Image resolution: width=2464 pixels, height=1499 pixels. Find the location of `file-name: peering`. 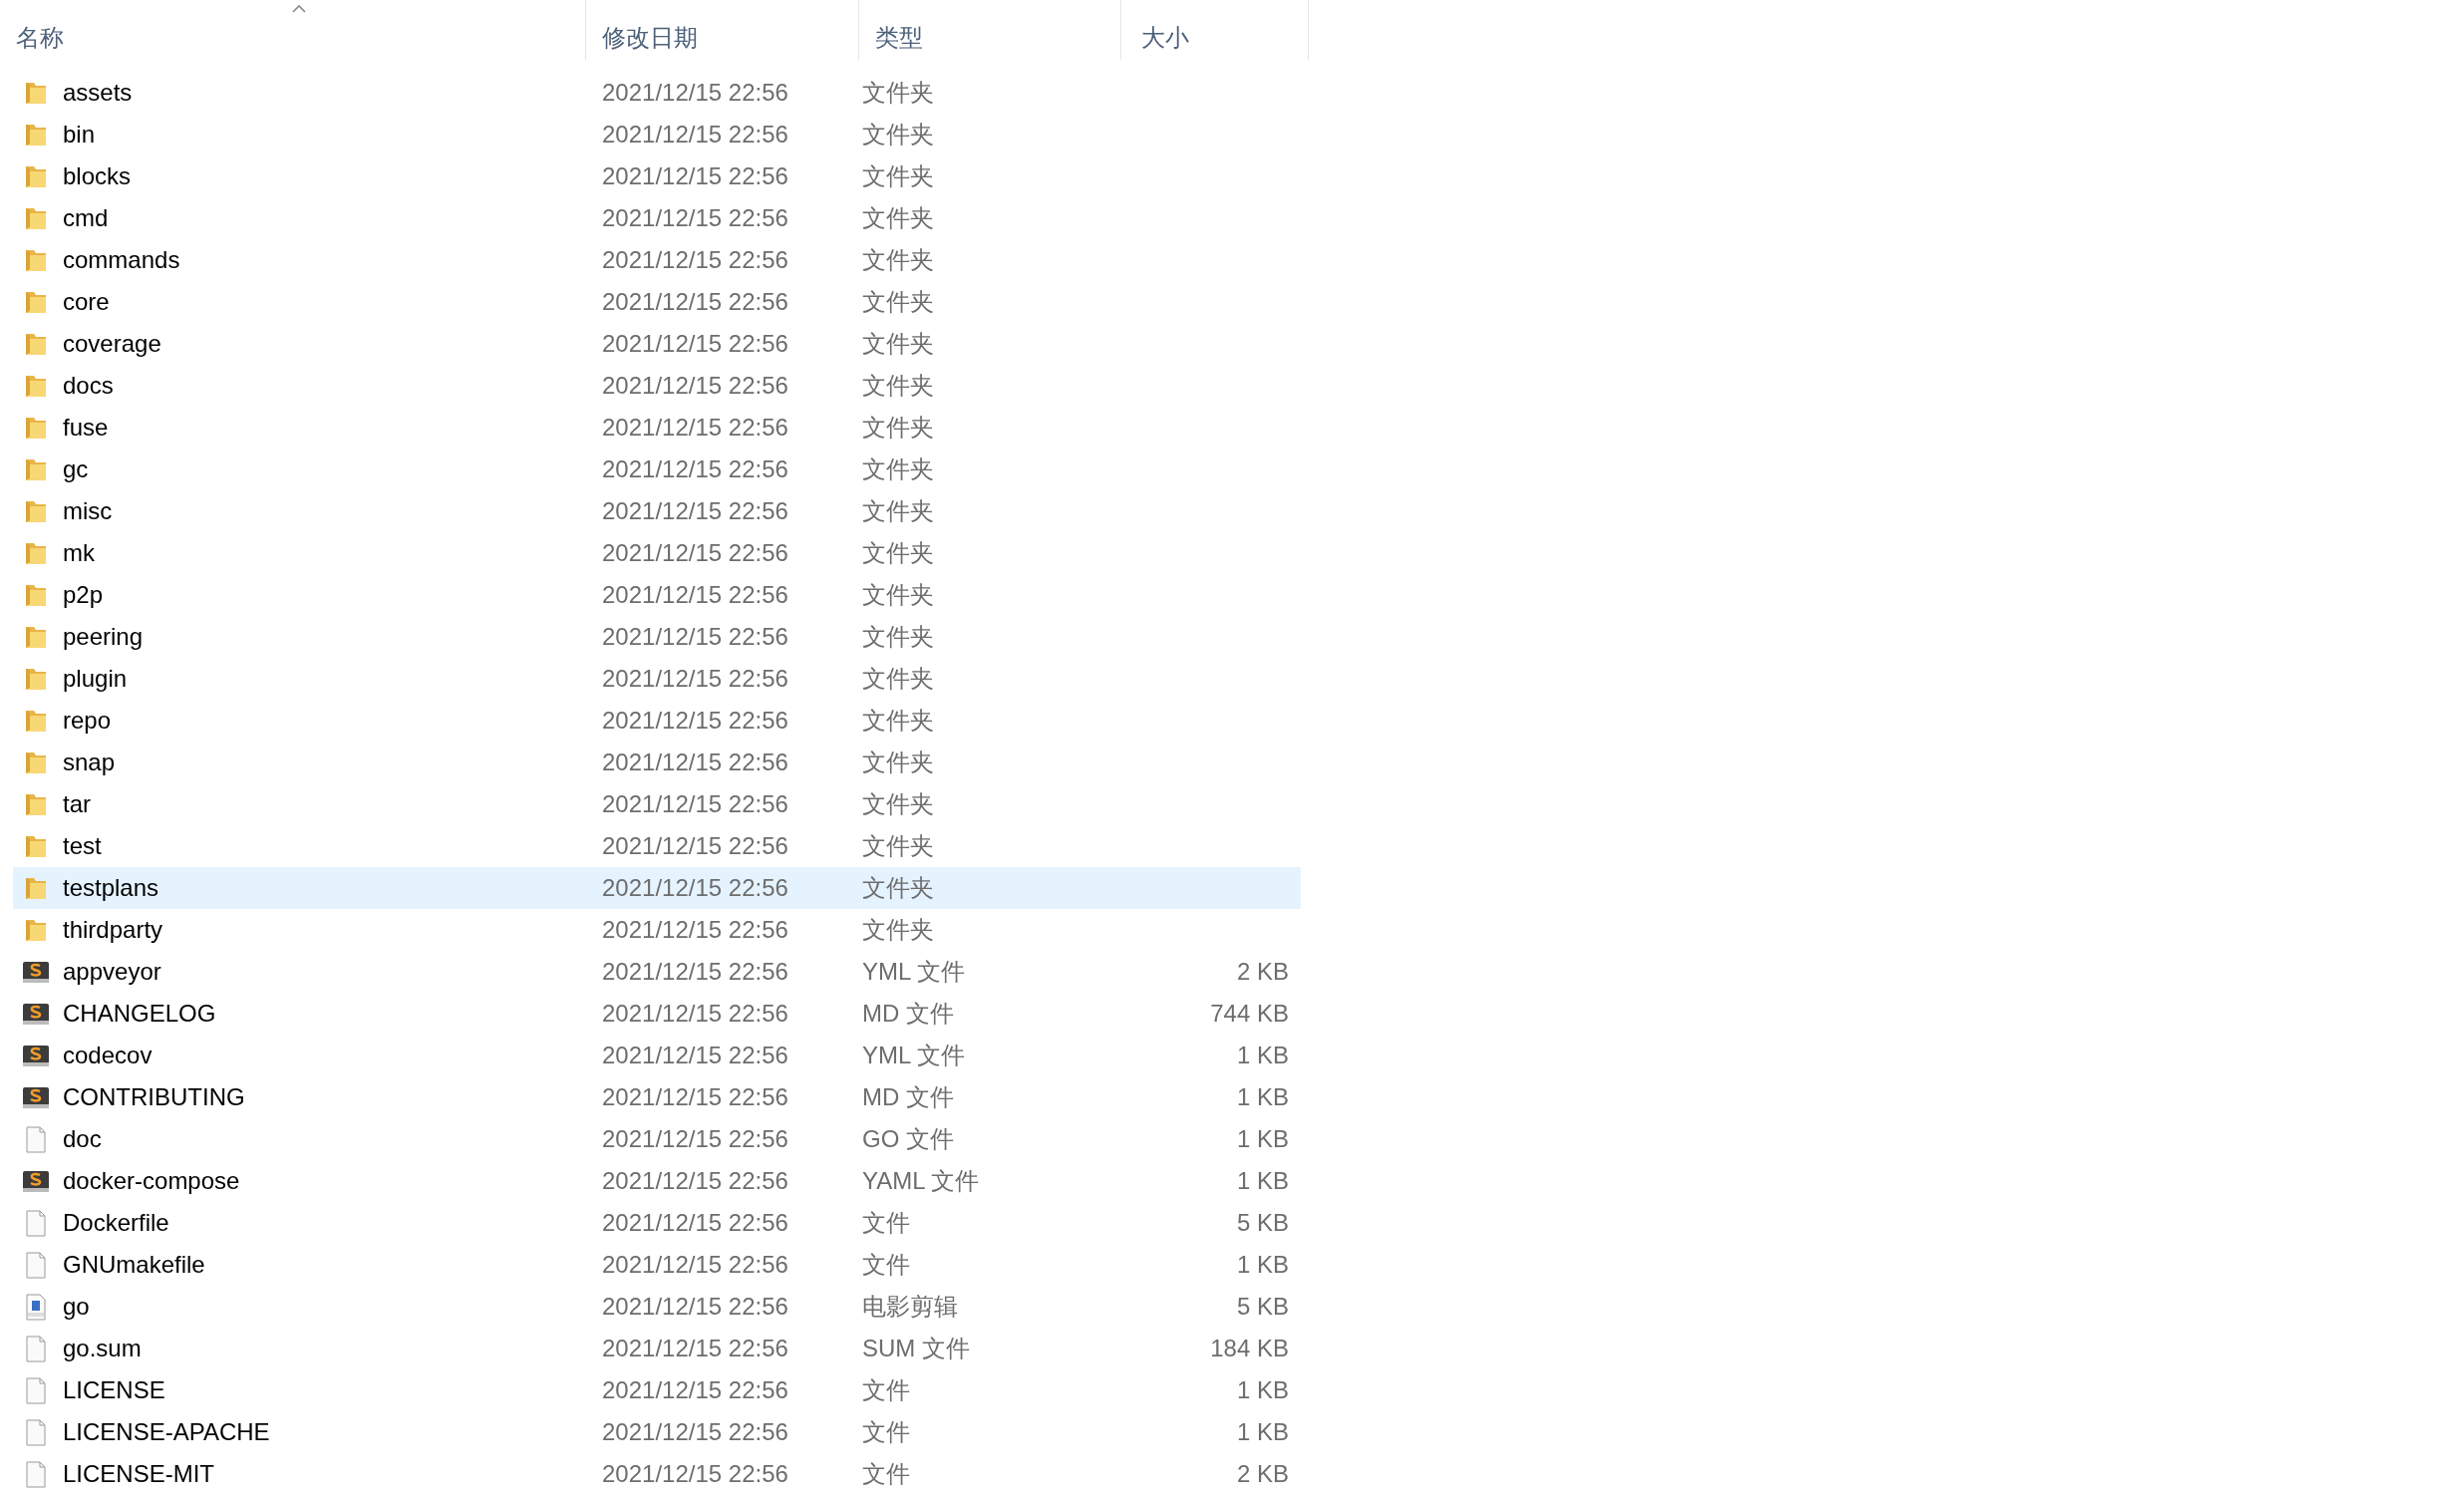

file-name: peering is located at coordinates (104, 637).